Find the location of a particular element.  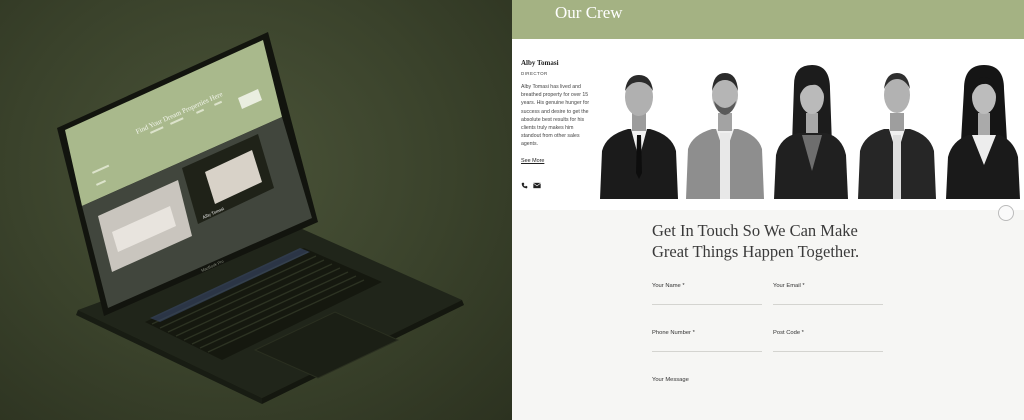

name-label: Your Name * is located at coordinates (668, 286).